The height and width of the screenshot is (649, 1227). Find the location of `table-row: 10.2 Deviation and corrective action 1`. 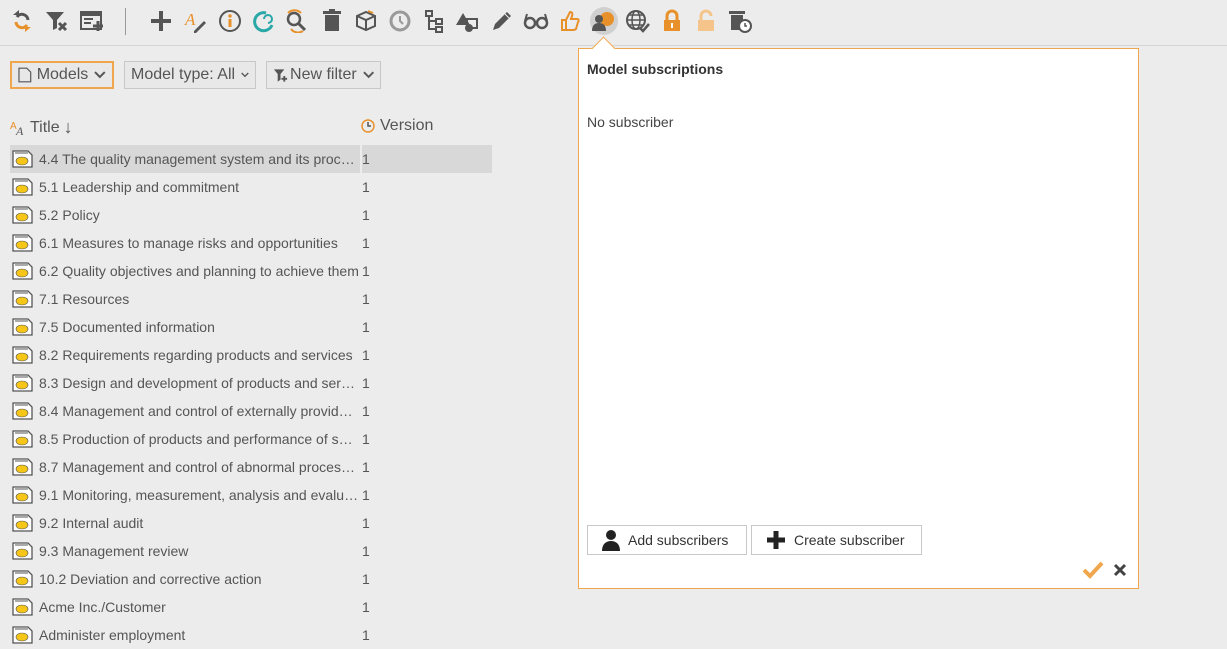

table-row: 10.2 Deviation and corrective action 1 is located at coordinates (250, 579).